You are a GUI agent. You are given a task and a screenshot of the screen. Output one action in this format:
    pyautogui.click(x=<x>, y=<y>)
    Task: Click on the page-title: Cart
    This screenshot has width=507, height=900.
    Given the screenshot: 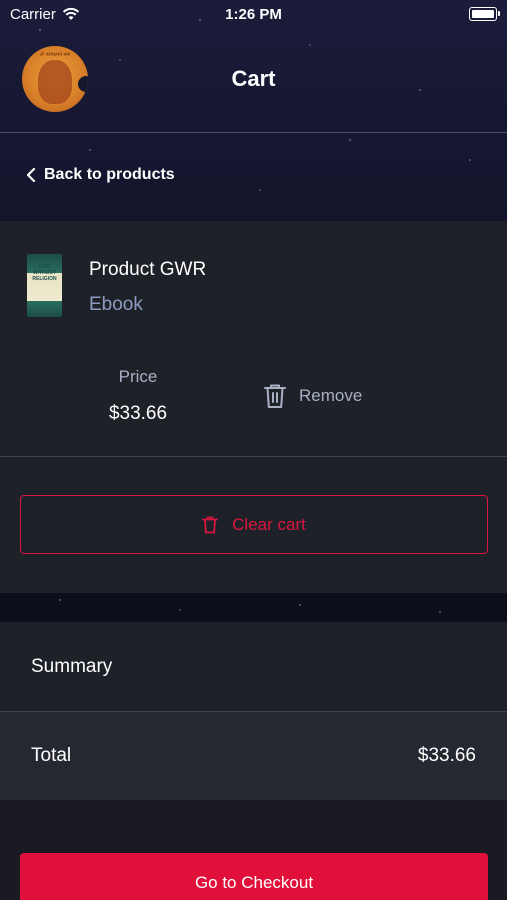 What is the action you would take?
    pyautogui.click(x=253, y=78)
    